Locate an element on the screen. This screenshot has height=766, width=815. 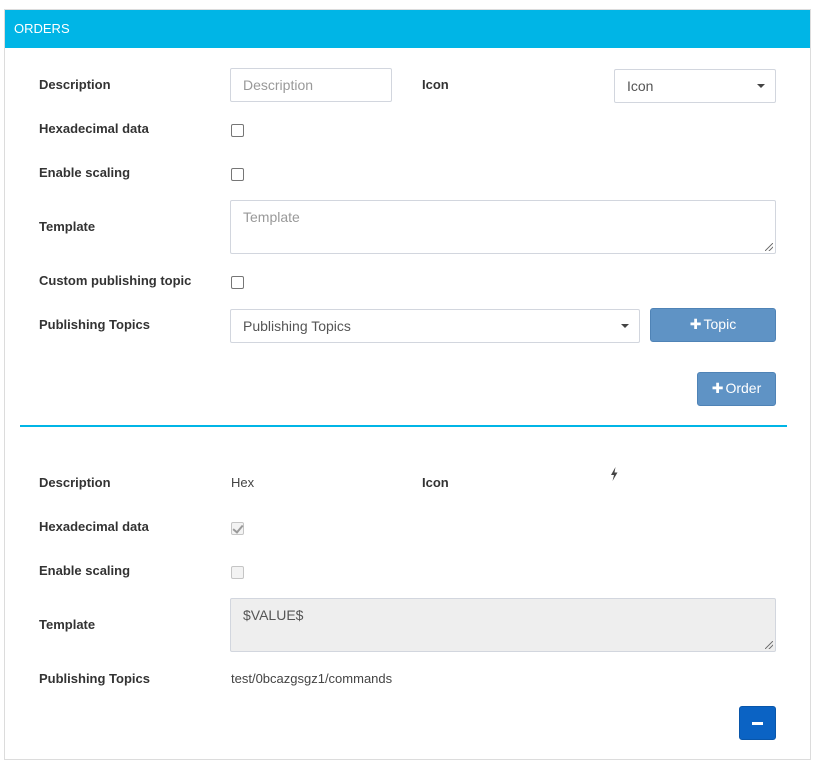
icon-select-placeholder: Icon is located at coordinates (640, 86).